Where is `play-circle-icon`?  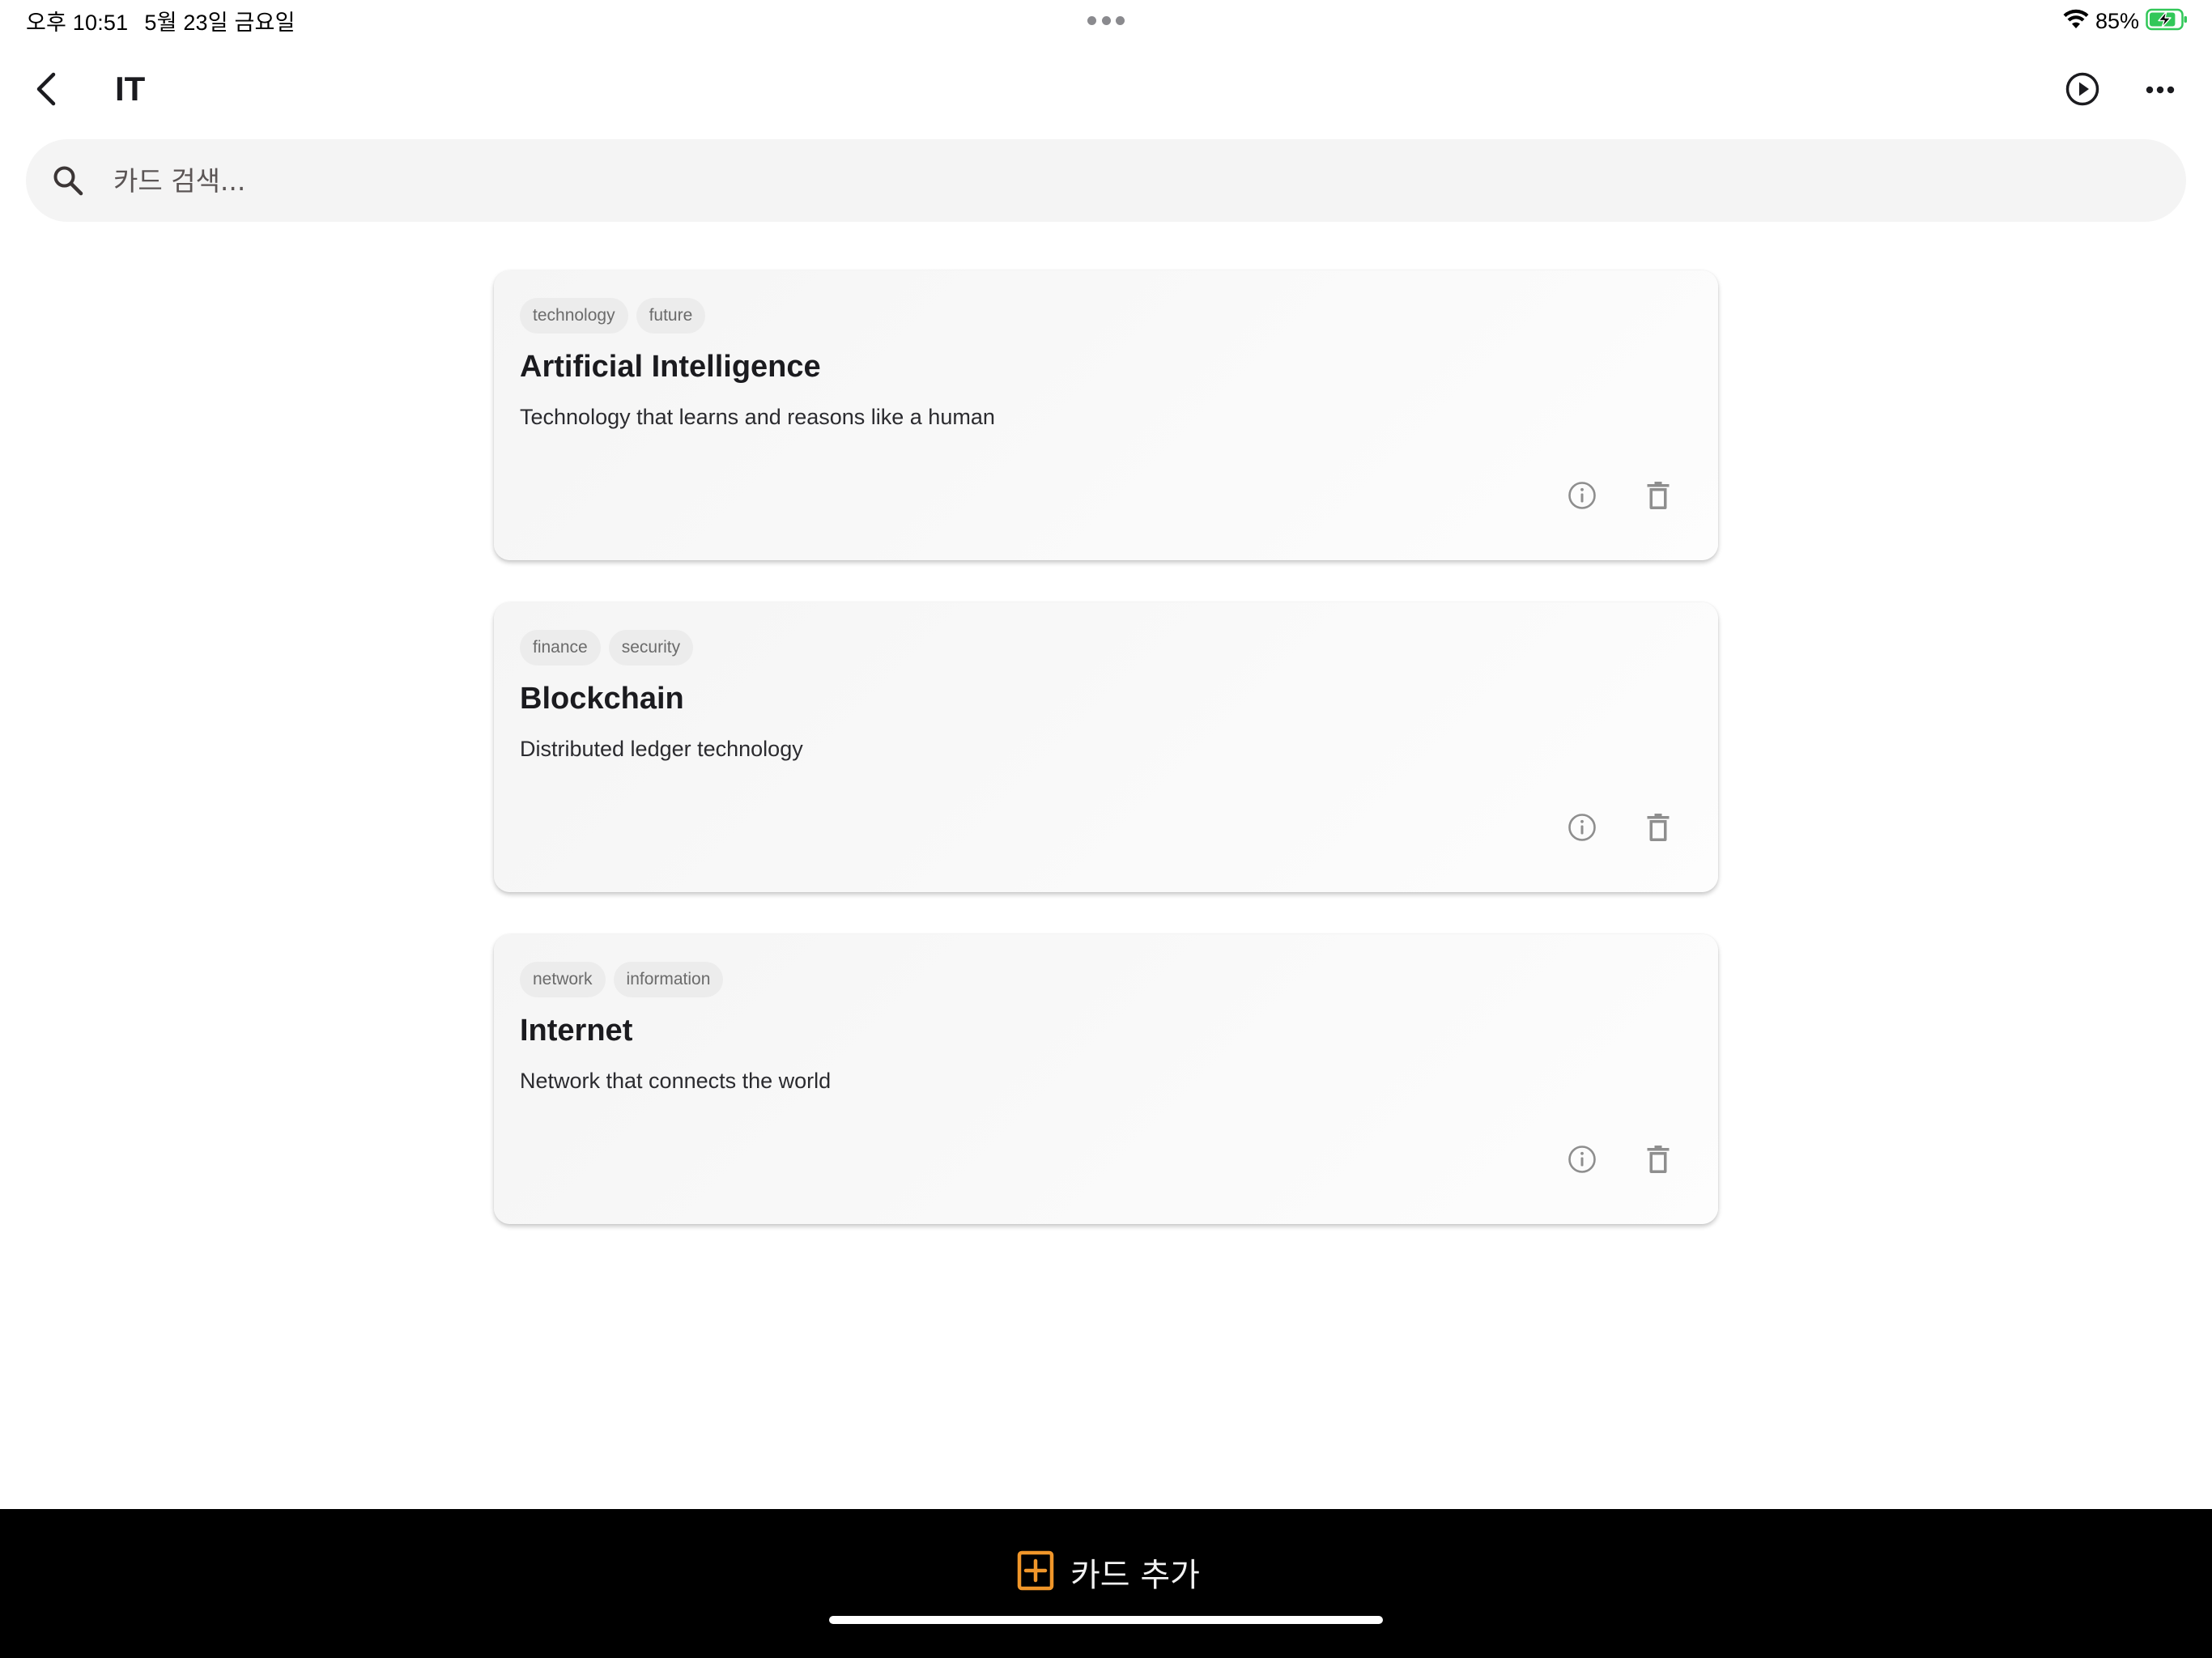
play-circle-icon is located at coordinates (2082, 91).